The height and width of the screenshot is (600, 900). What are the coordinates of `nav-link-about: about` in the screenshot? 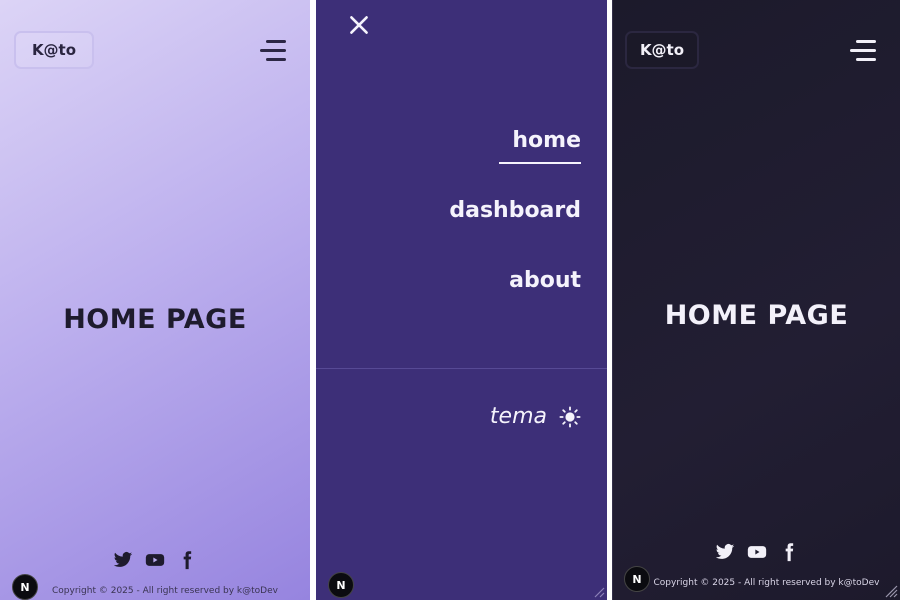 It's located at (545, 280).